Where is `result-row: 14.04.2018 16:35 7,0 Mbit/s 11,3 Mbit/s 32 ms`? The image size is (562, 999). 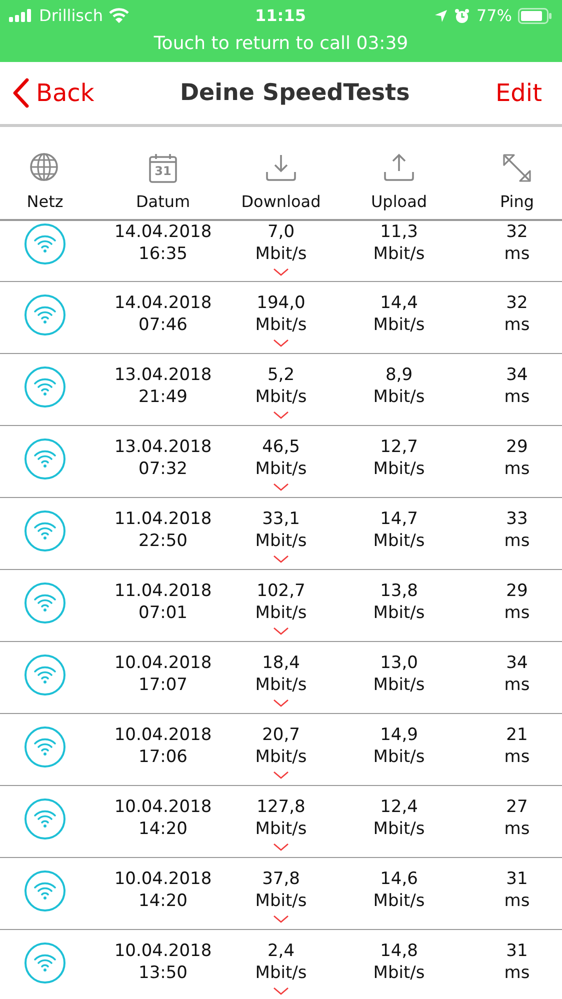
result-row: 14.04.2018 16:35 7,0 Mbit/s 11,3 Mbit/s 32 ms is located at coordinates (281, 251).